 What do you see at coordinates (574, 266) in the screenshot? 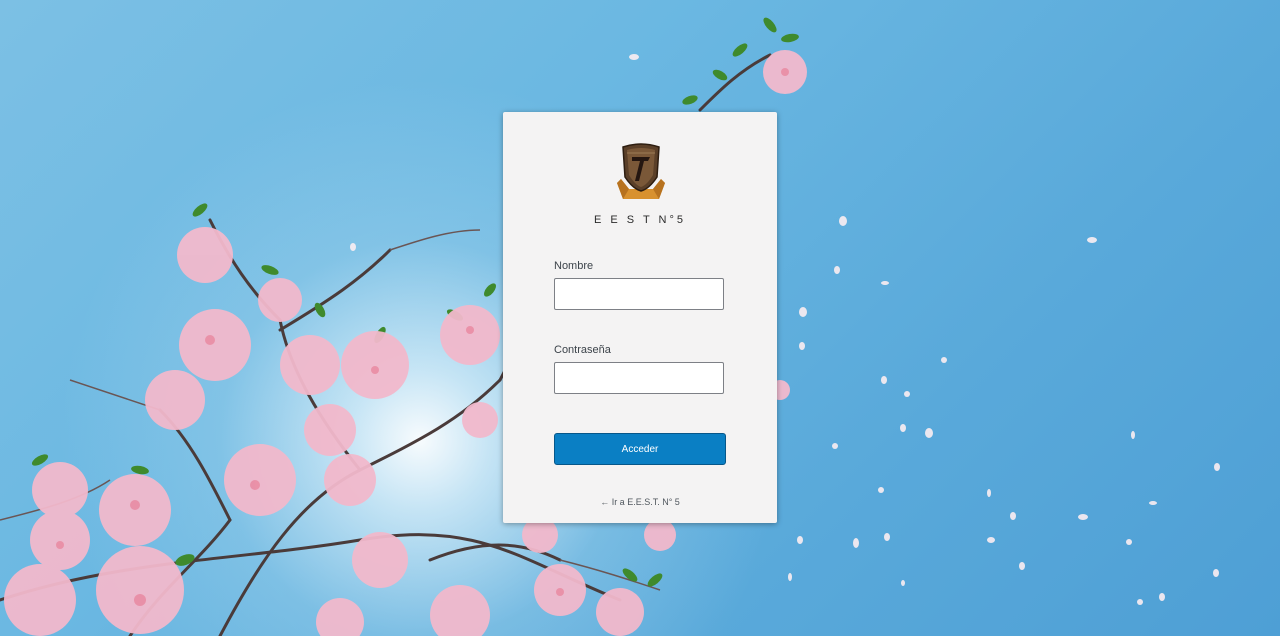
I see `username-label: Nombre` at bounding box center [574, 266].